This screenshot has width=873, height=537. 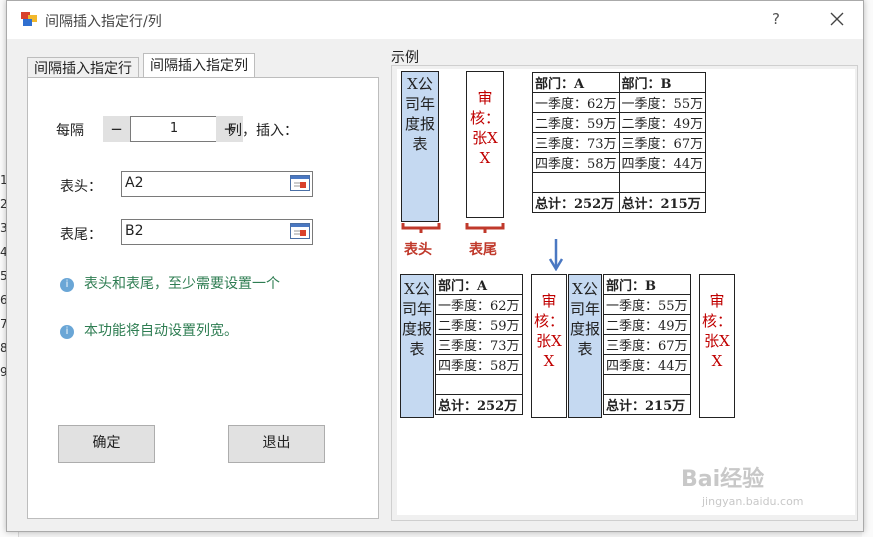 I want to click on header-label: 表头：, so click(x=81, y=187).